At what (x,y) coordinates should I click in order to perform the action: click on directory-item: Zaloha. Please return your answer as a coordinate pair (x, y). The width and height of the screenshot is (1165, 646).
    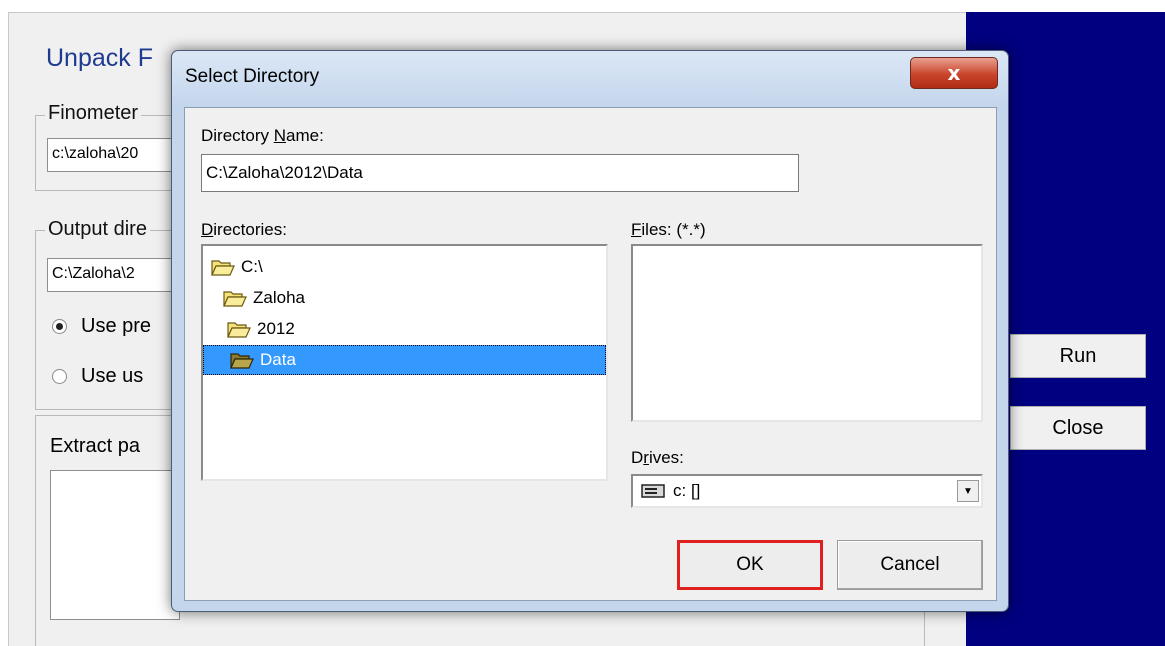
    Looking at the image, I should click on (263, 298).